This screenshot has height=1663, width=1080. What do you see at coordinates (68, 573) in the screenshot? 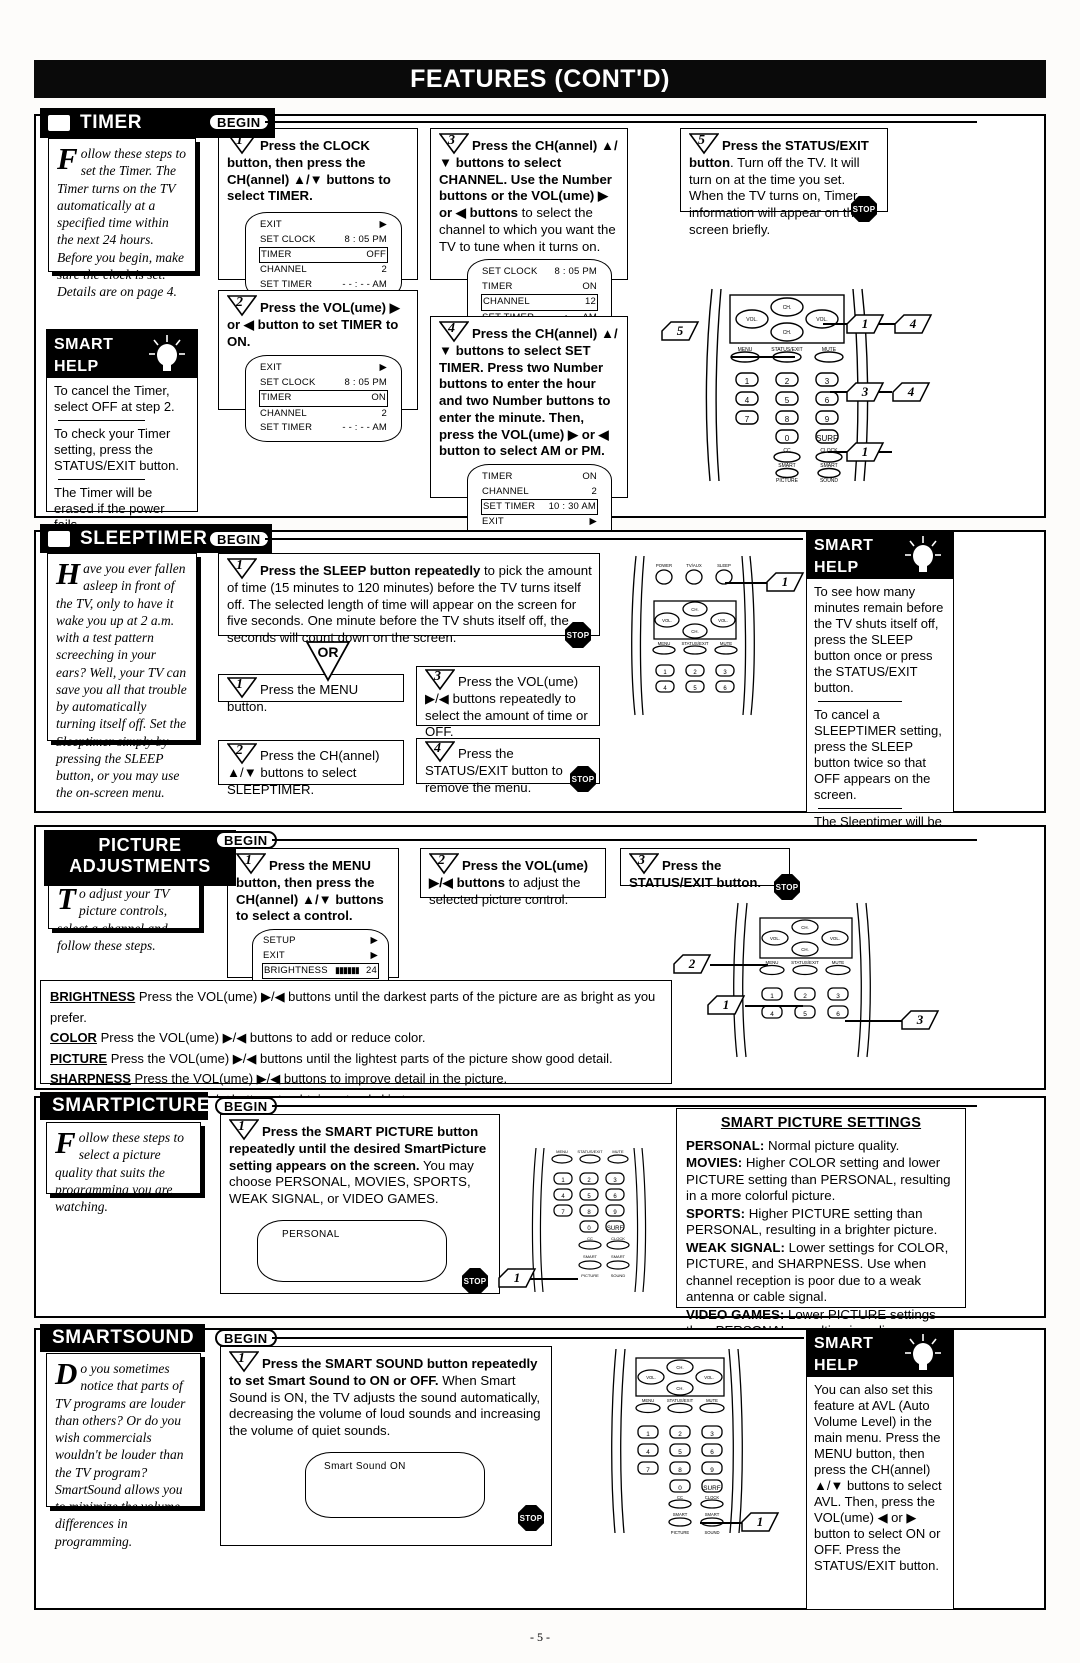
I see `dropcap: H` at bounding box center [68, 573].